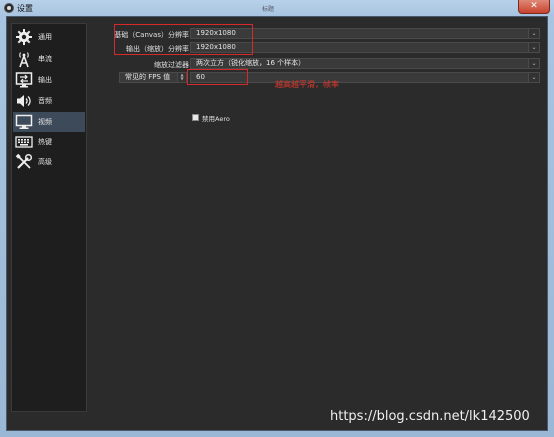 Image resolution: width=554 pixels, height=437 pixels. I want to click on monitor-icon, so click(24, 122).